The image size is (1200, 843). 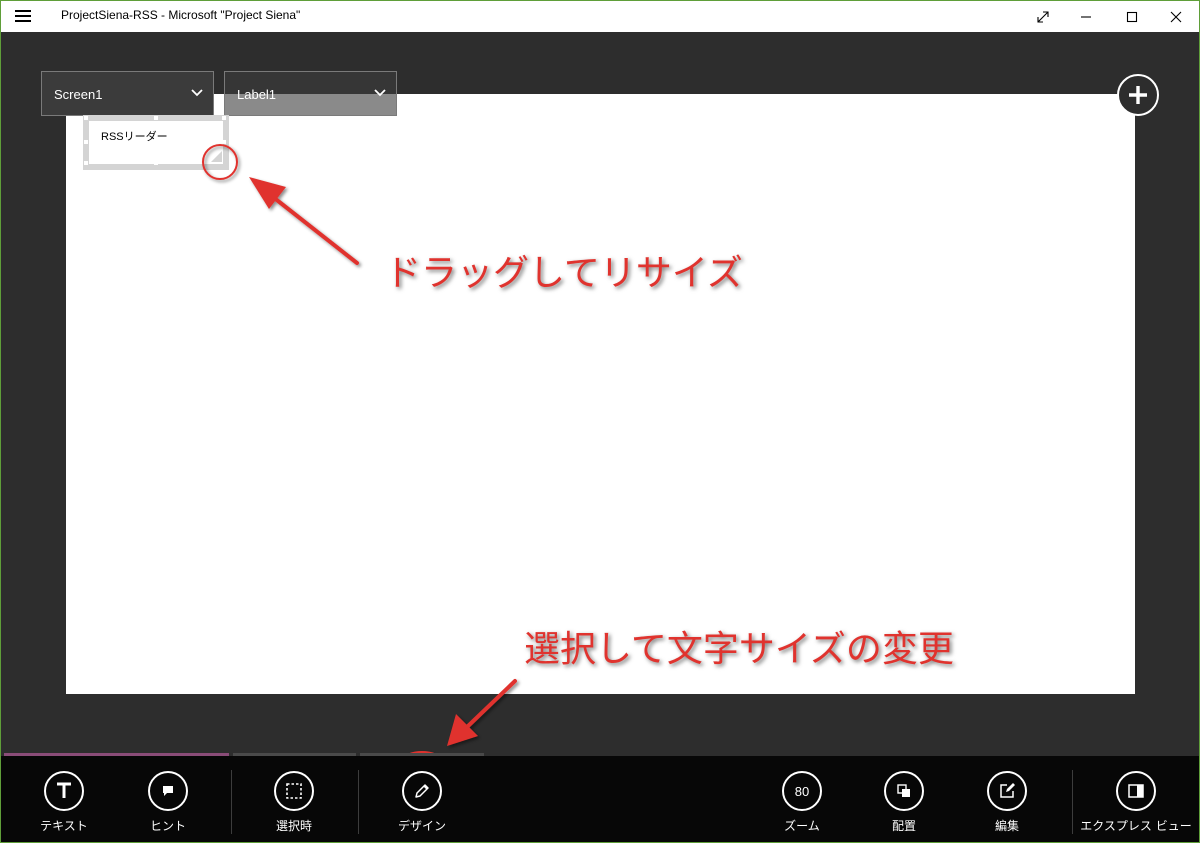 I want to click on design-button: デザイン, so click(x=422, y=799).